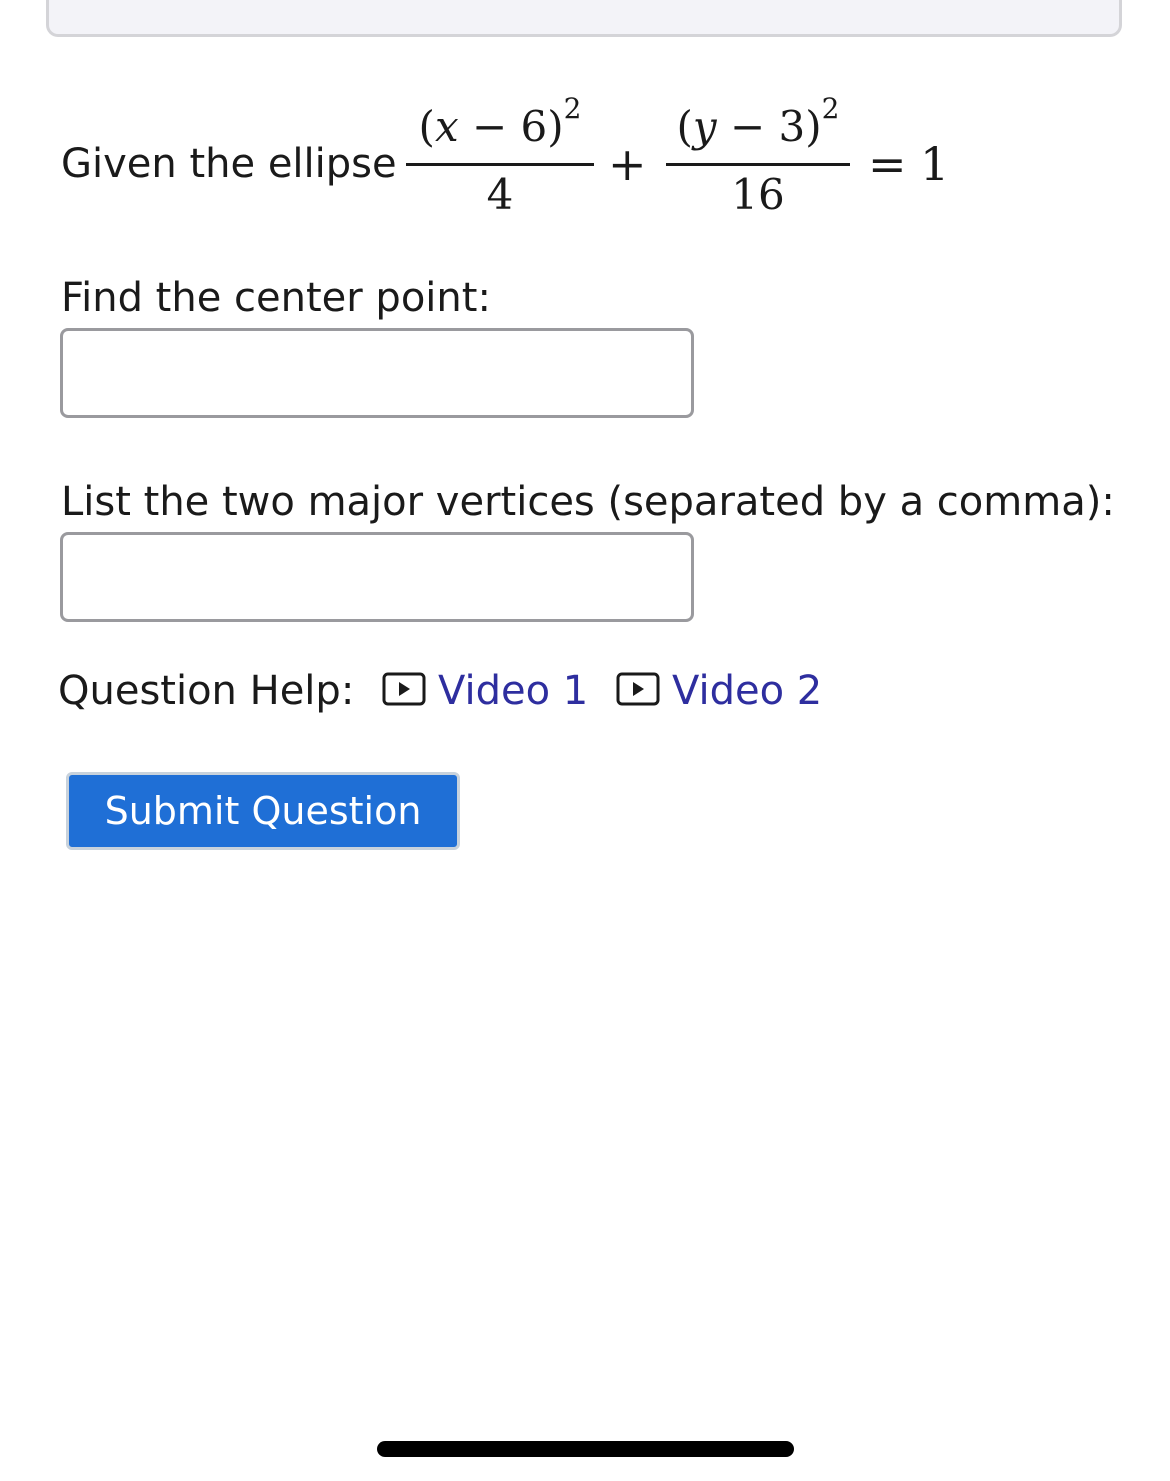  I want to click on home-indicator, so click(585, 1449).